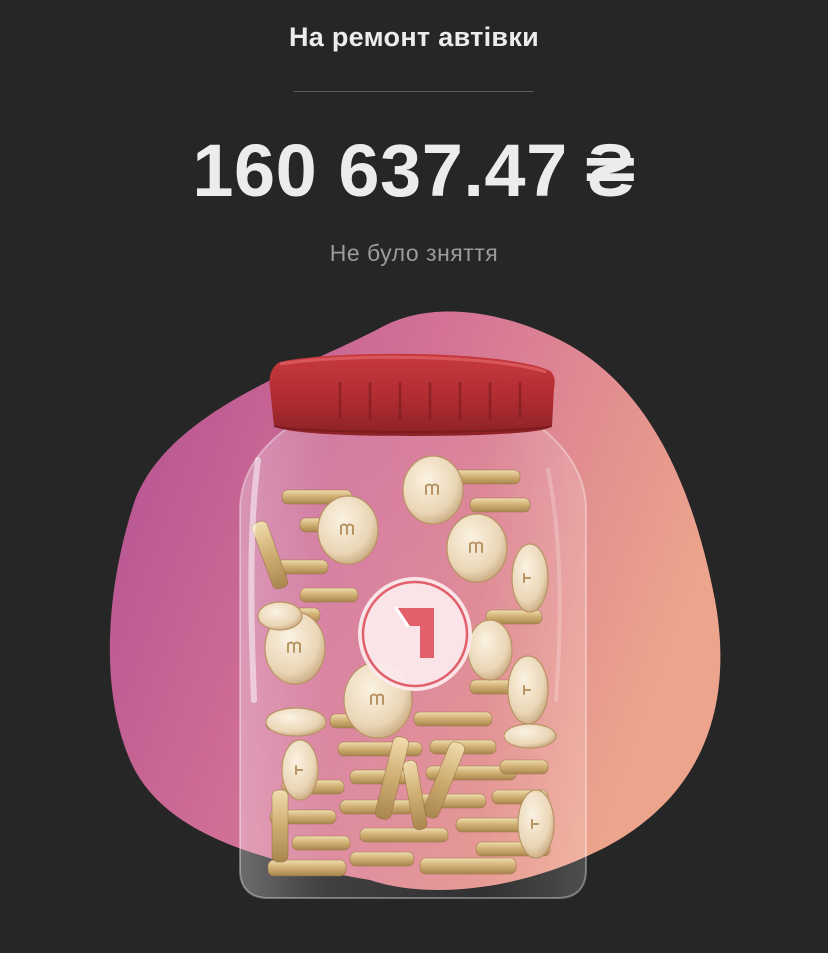 This screenshot has height=953, width=828. Describe the element at coordinates (414, 91) in the screenshot. I see `title-divider` at that location.